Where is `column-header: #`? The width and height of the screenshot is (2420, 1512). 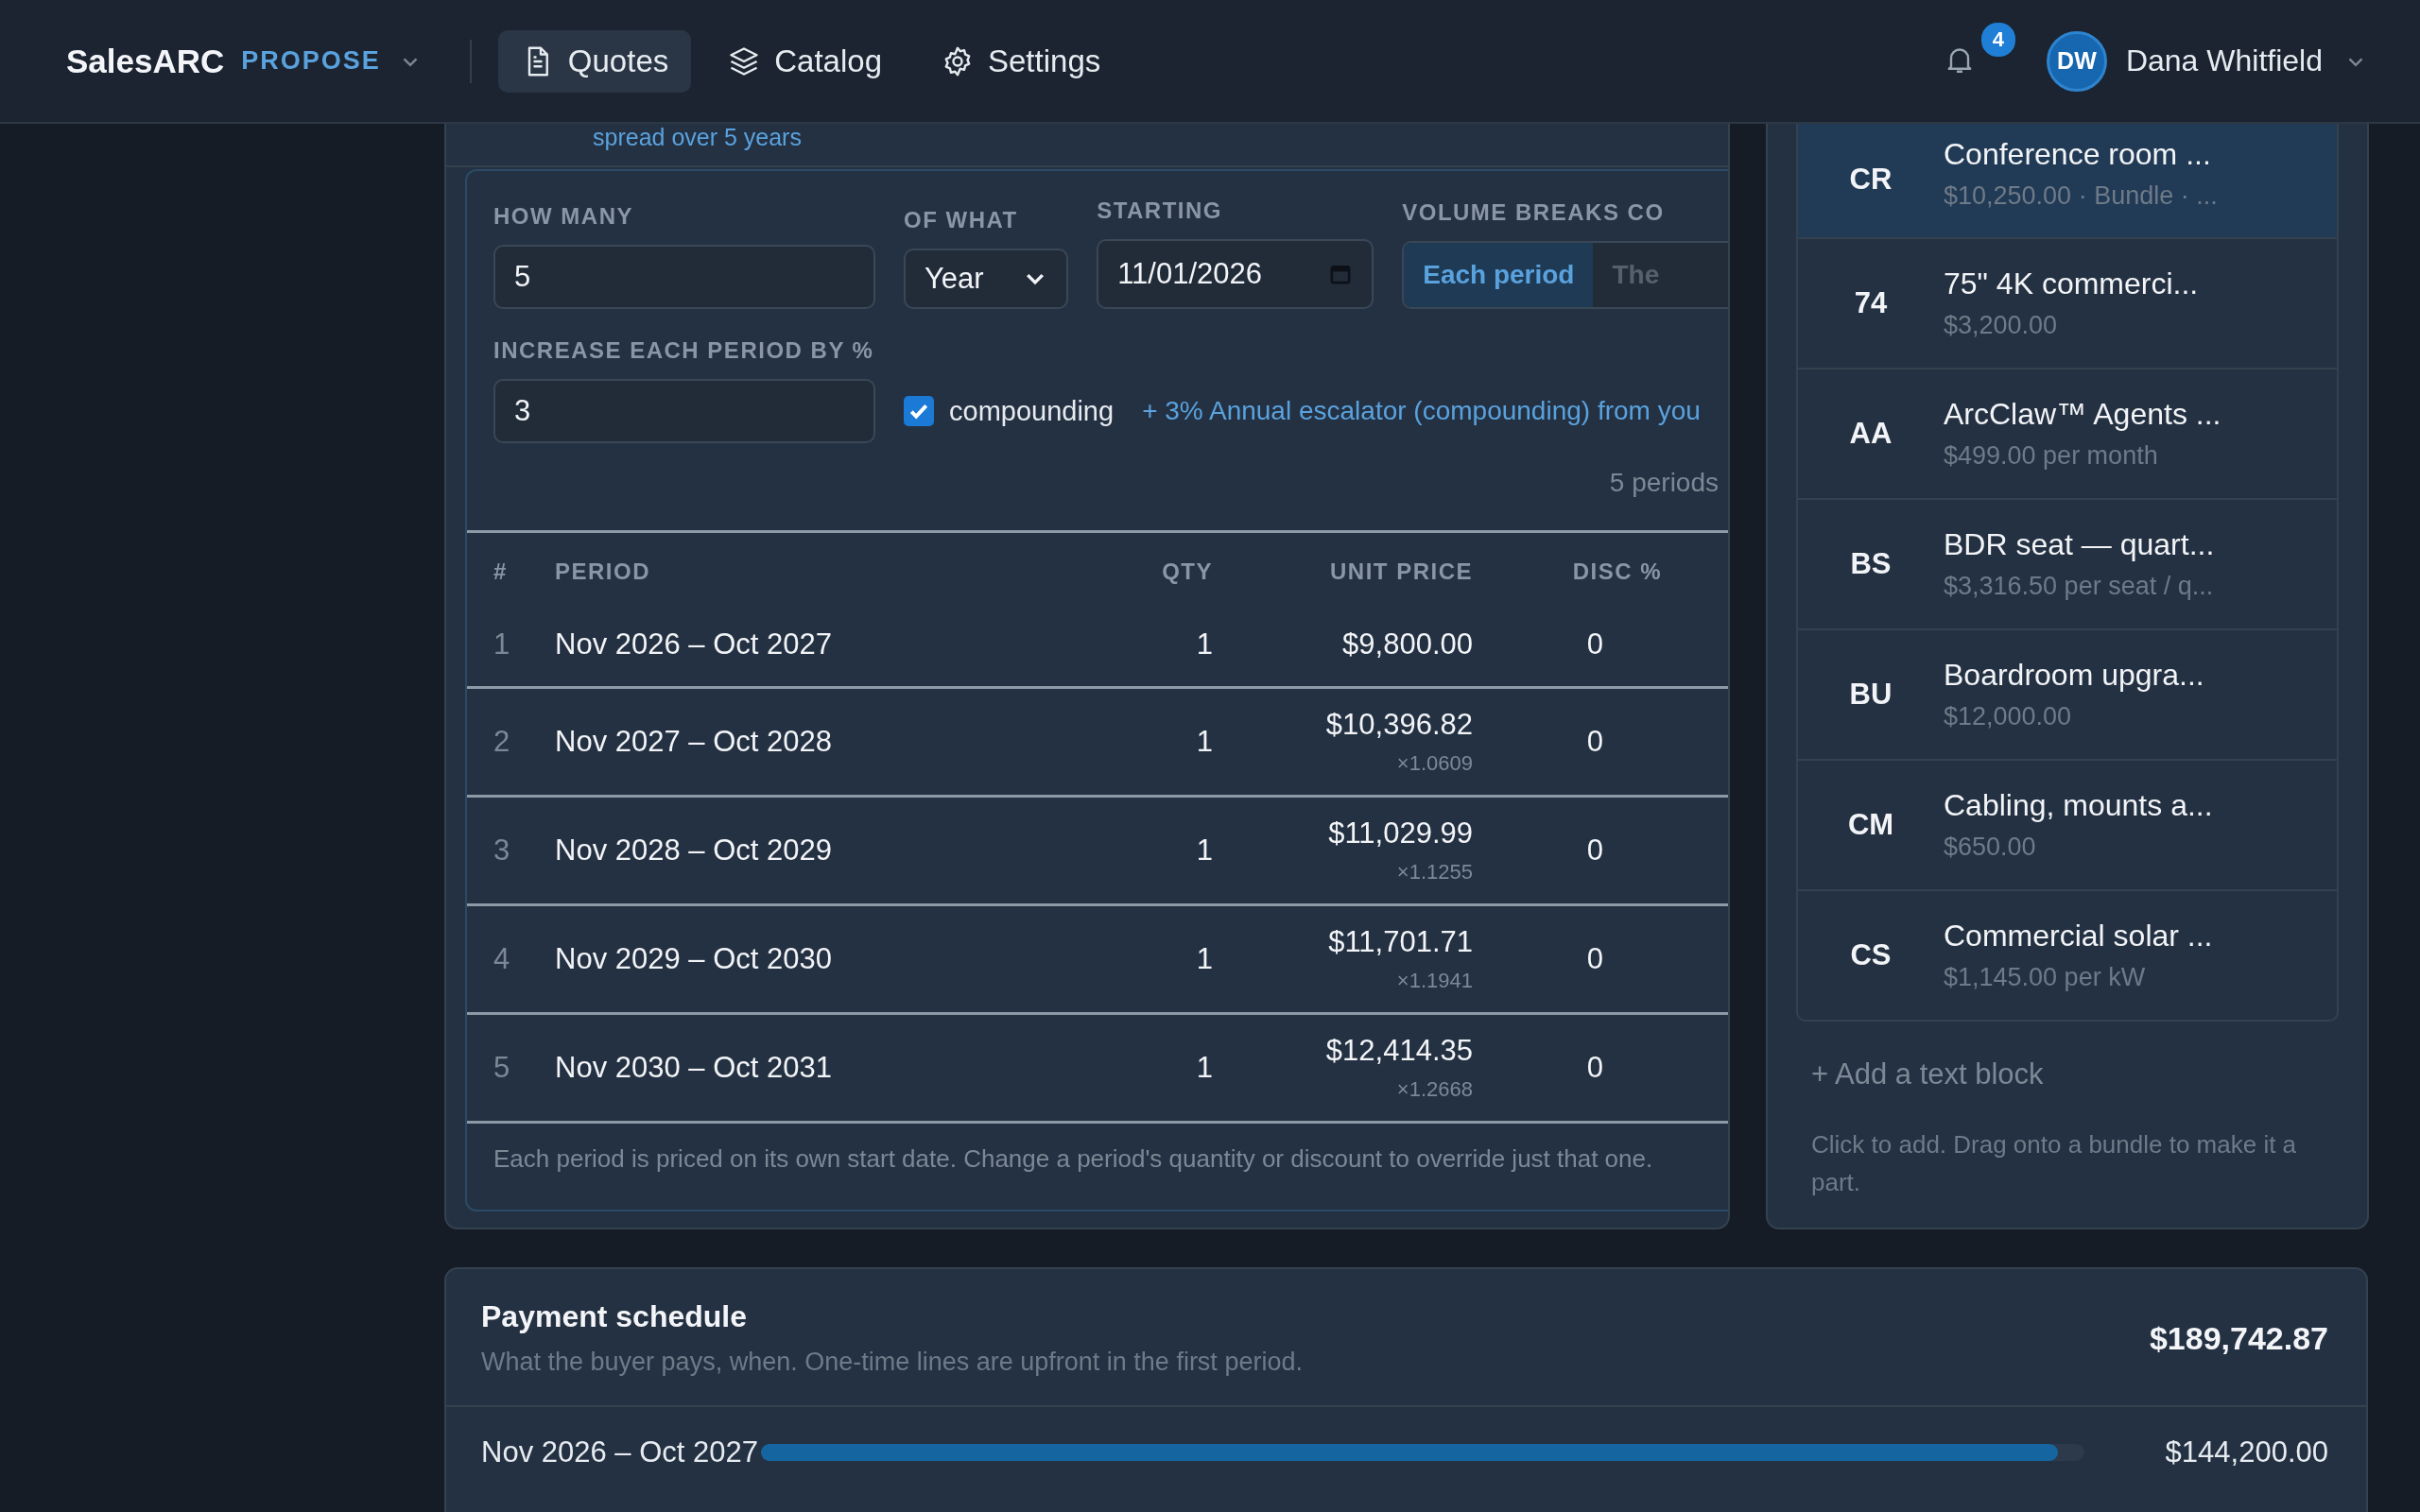
column-header: # is located at coordinates (501, 571).